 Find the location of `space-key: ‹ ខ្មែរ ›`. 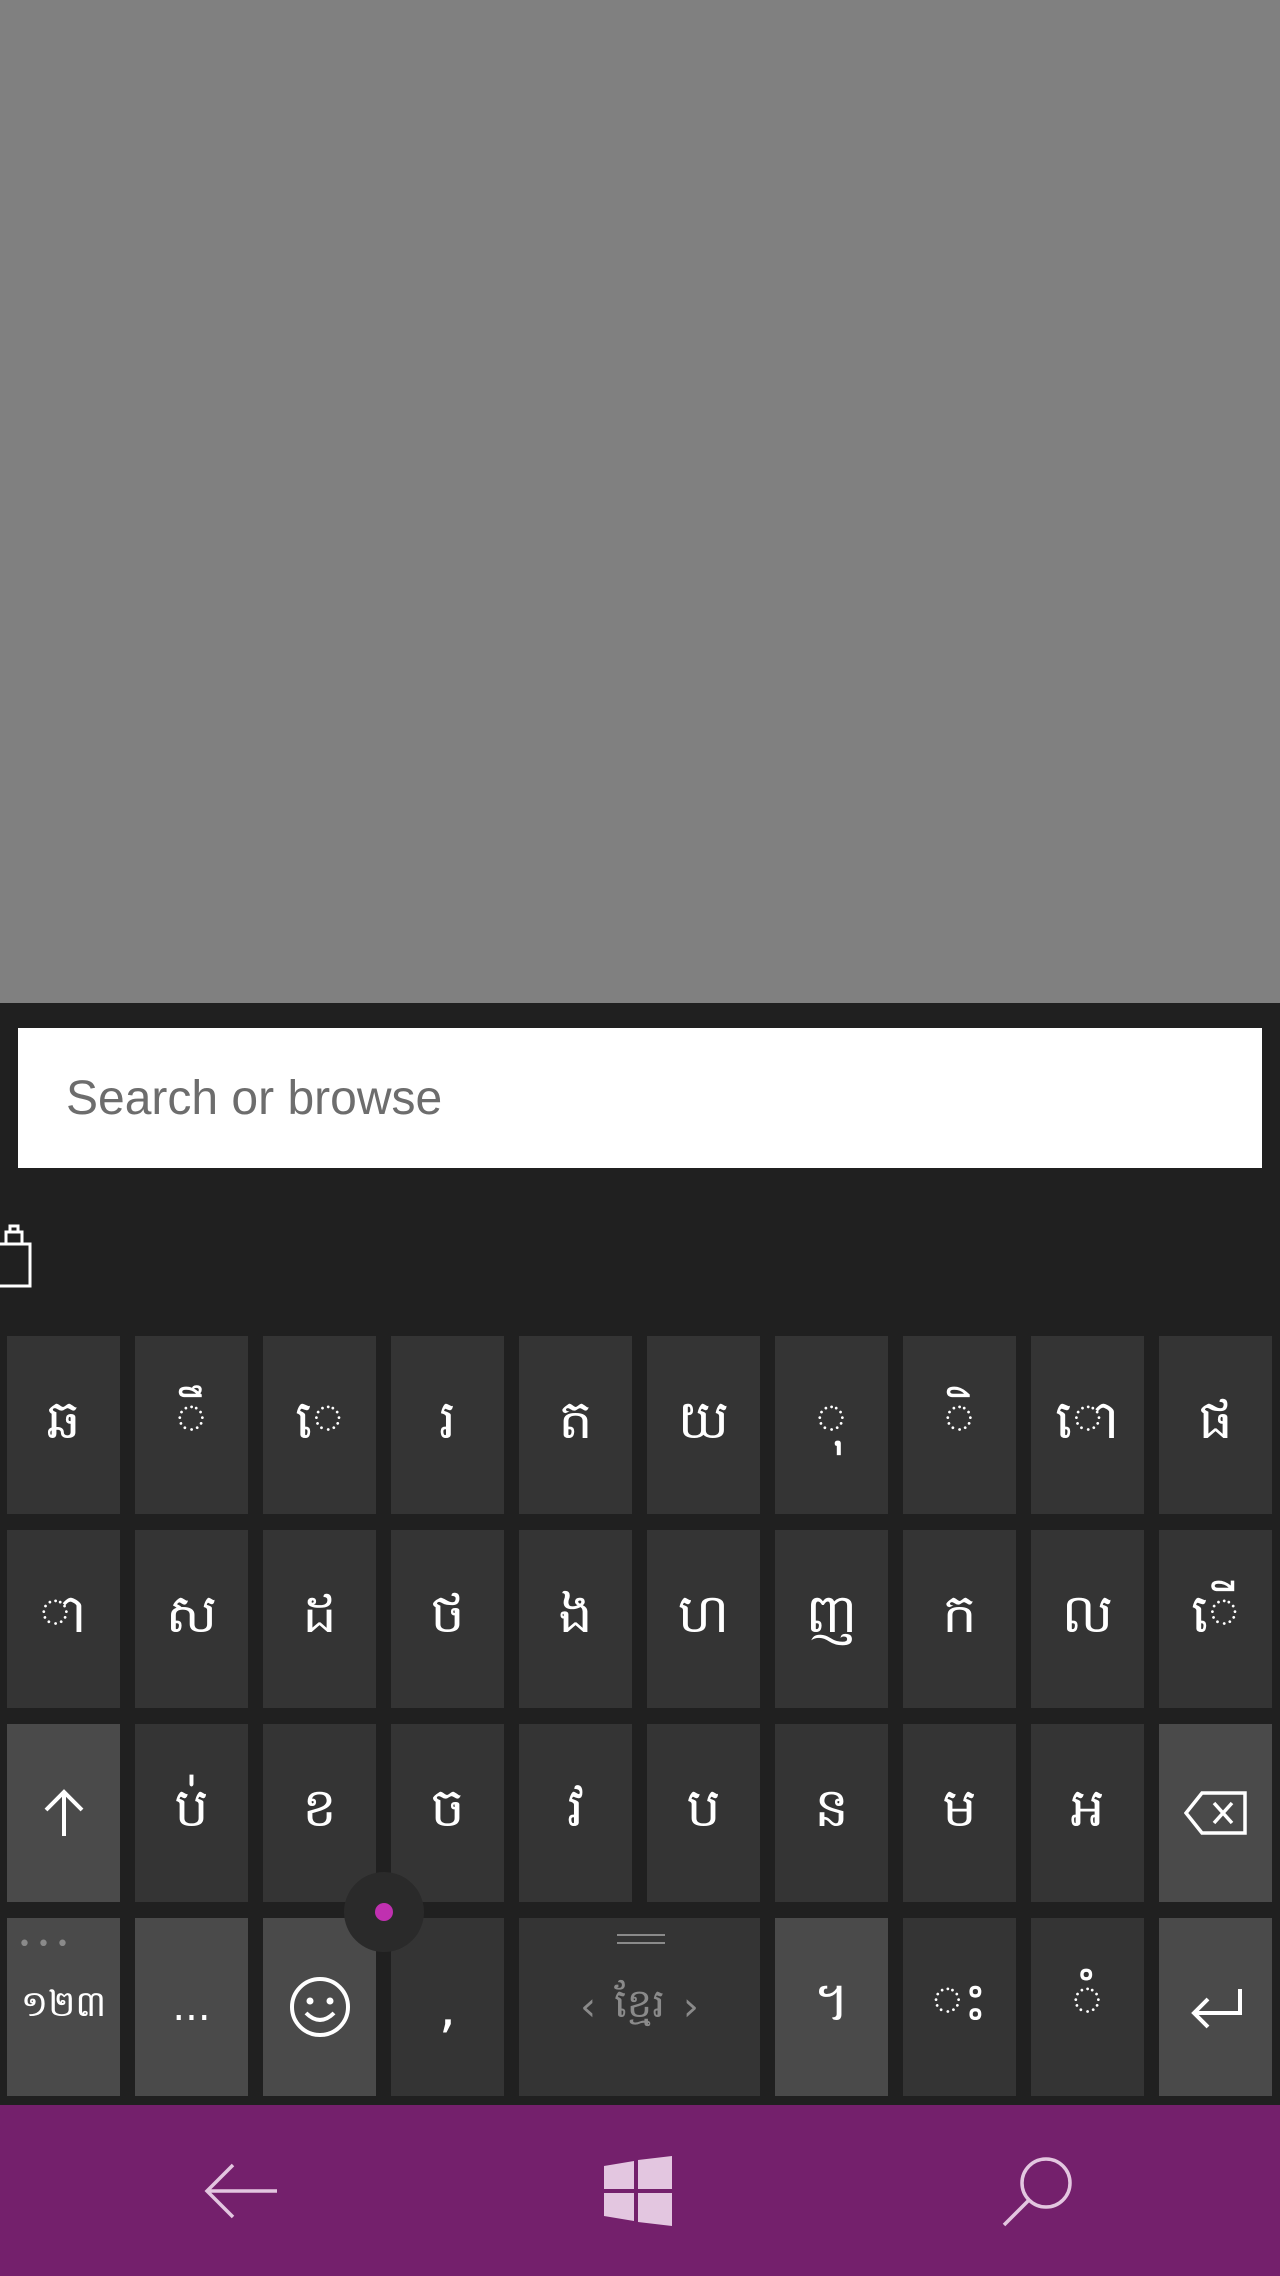

space-key: ‹ ខ្មែរ › is located at coordinates (639, 2007).